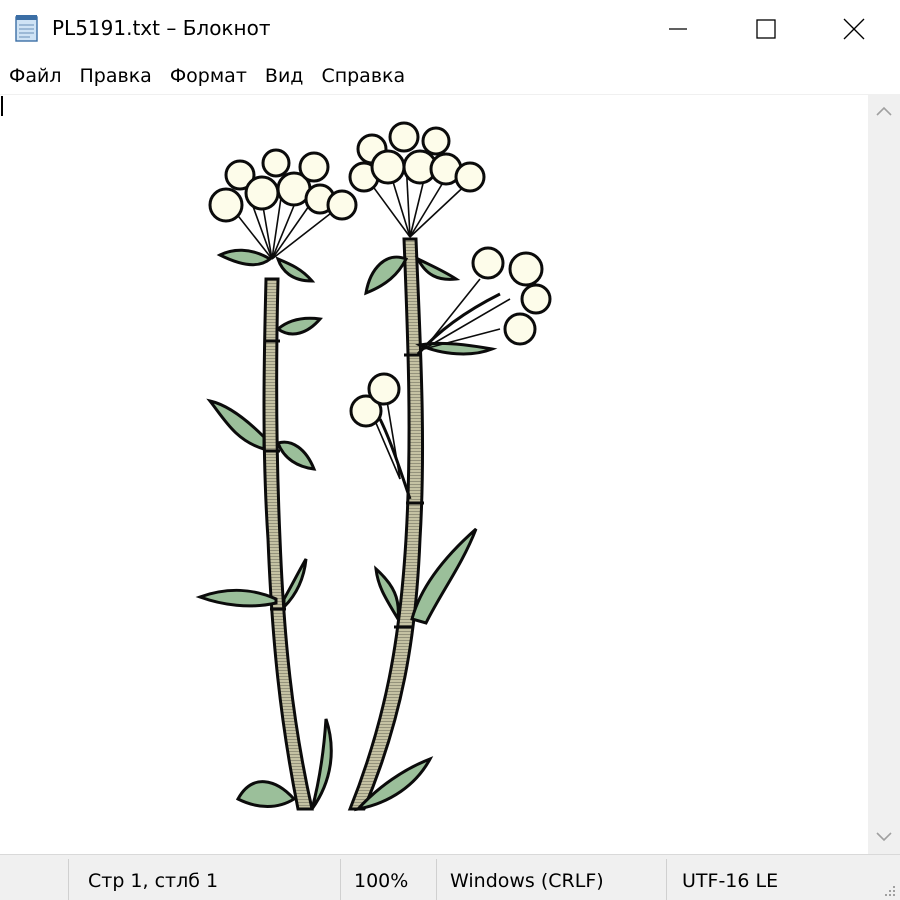  I want to click on maximize-icon, so click(766, 29).